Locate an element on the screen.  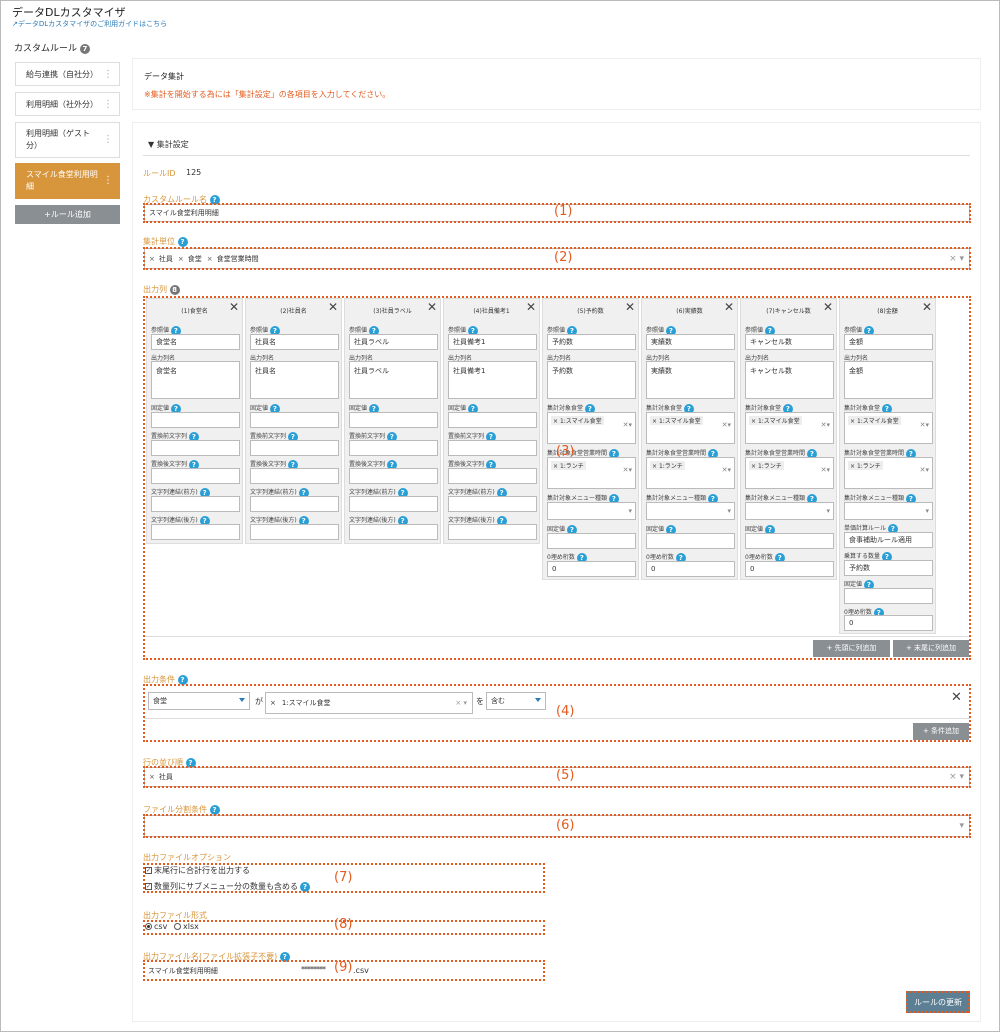
sidebar-item-payroll: 給与連携（自社分） ⋮ is located at coordinates (67, 74).